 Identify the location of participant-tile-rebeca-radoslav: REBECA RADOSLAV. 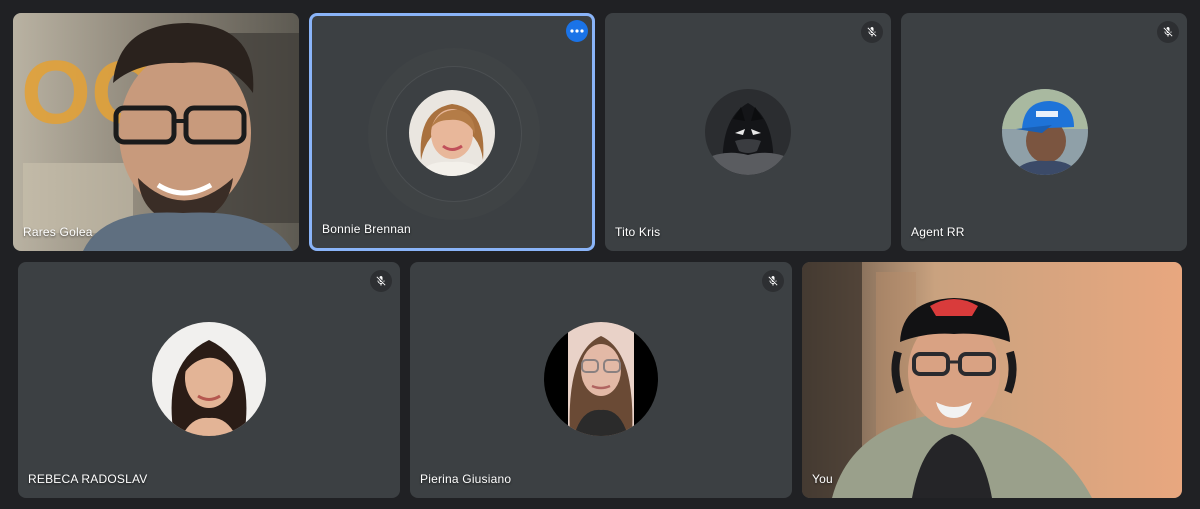
(209, 380).